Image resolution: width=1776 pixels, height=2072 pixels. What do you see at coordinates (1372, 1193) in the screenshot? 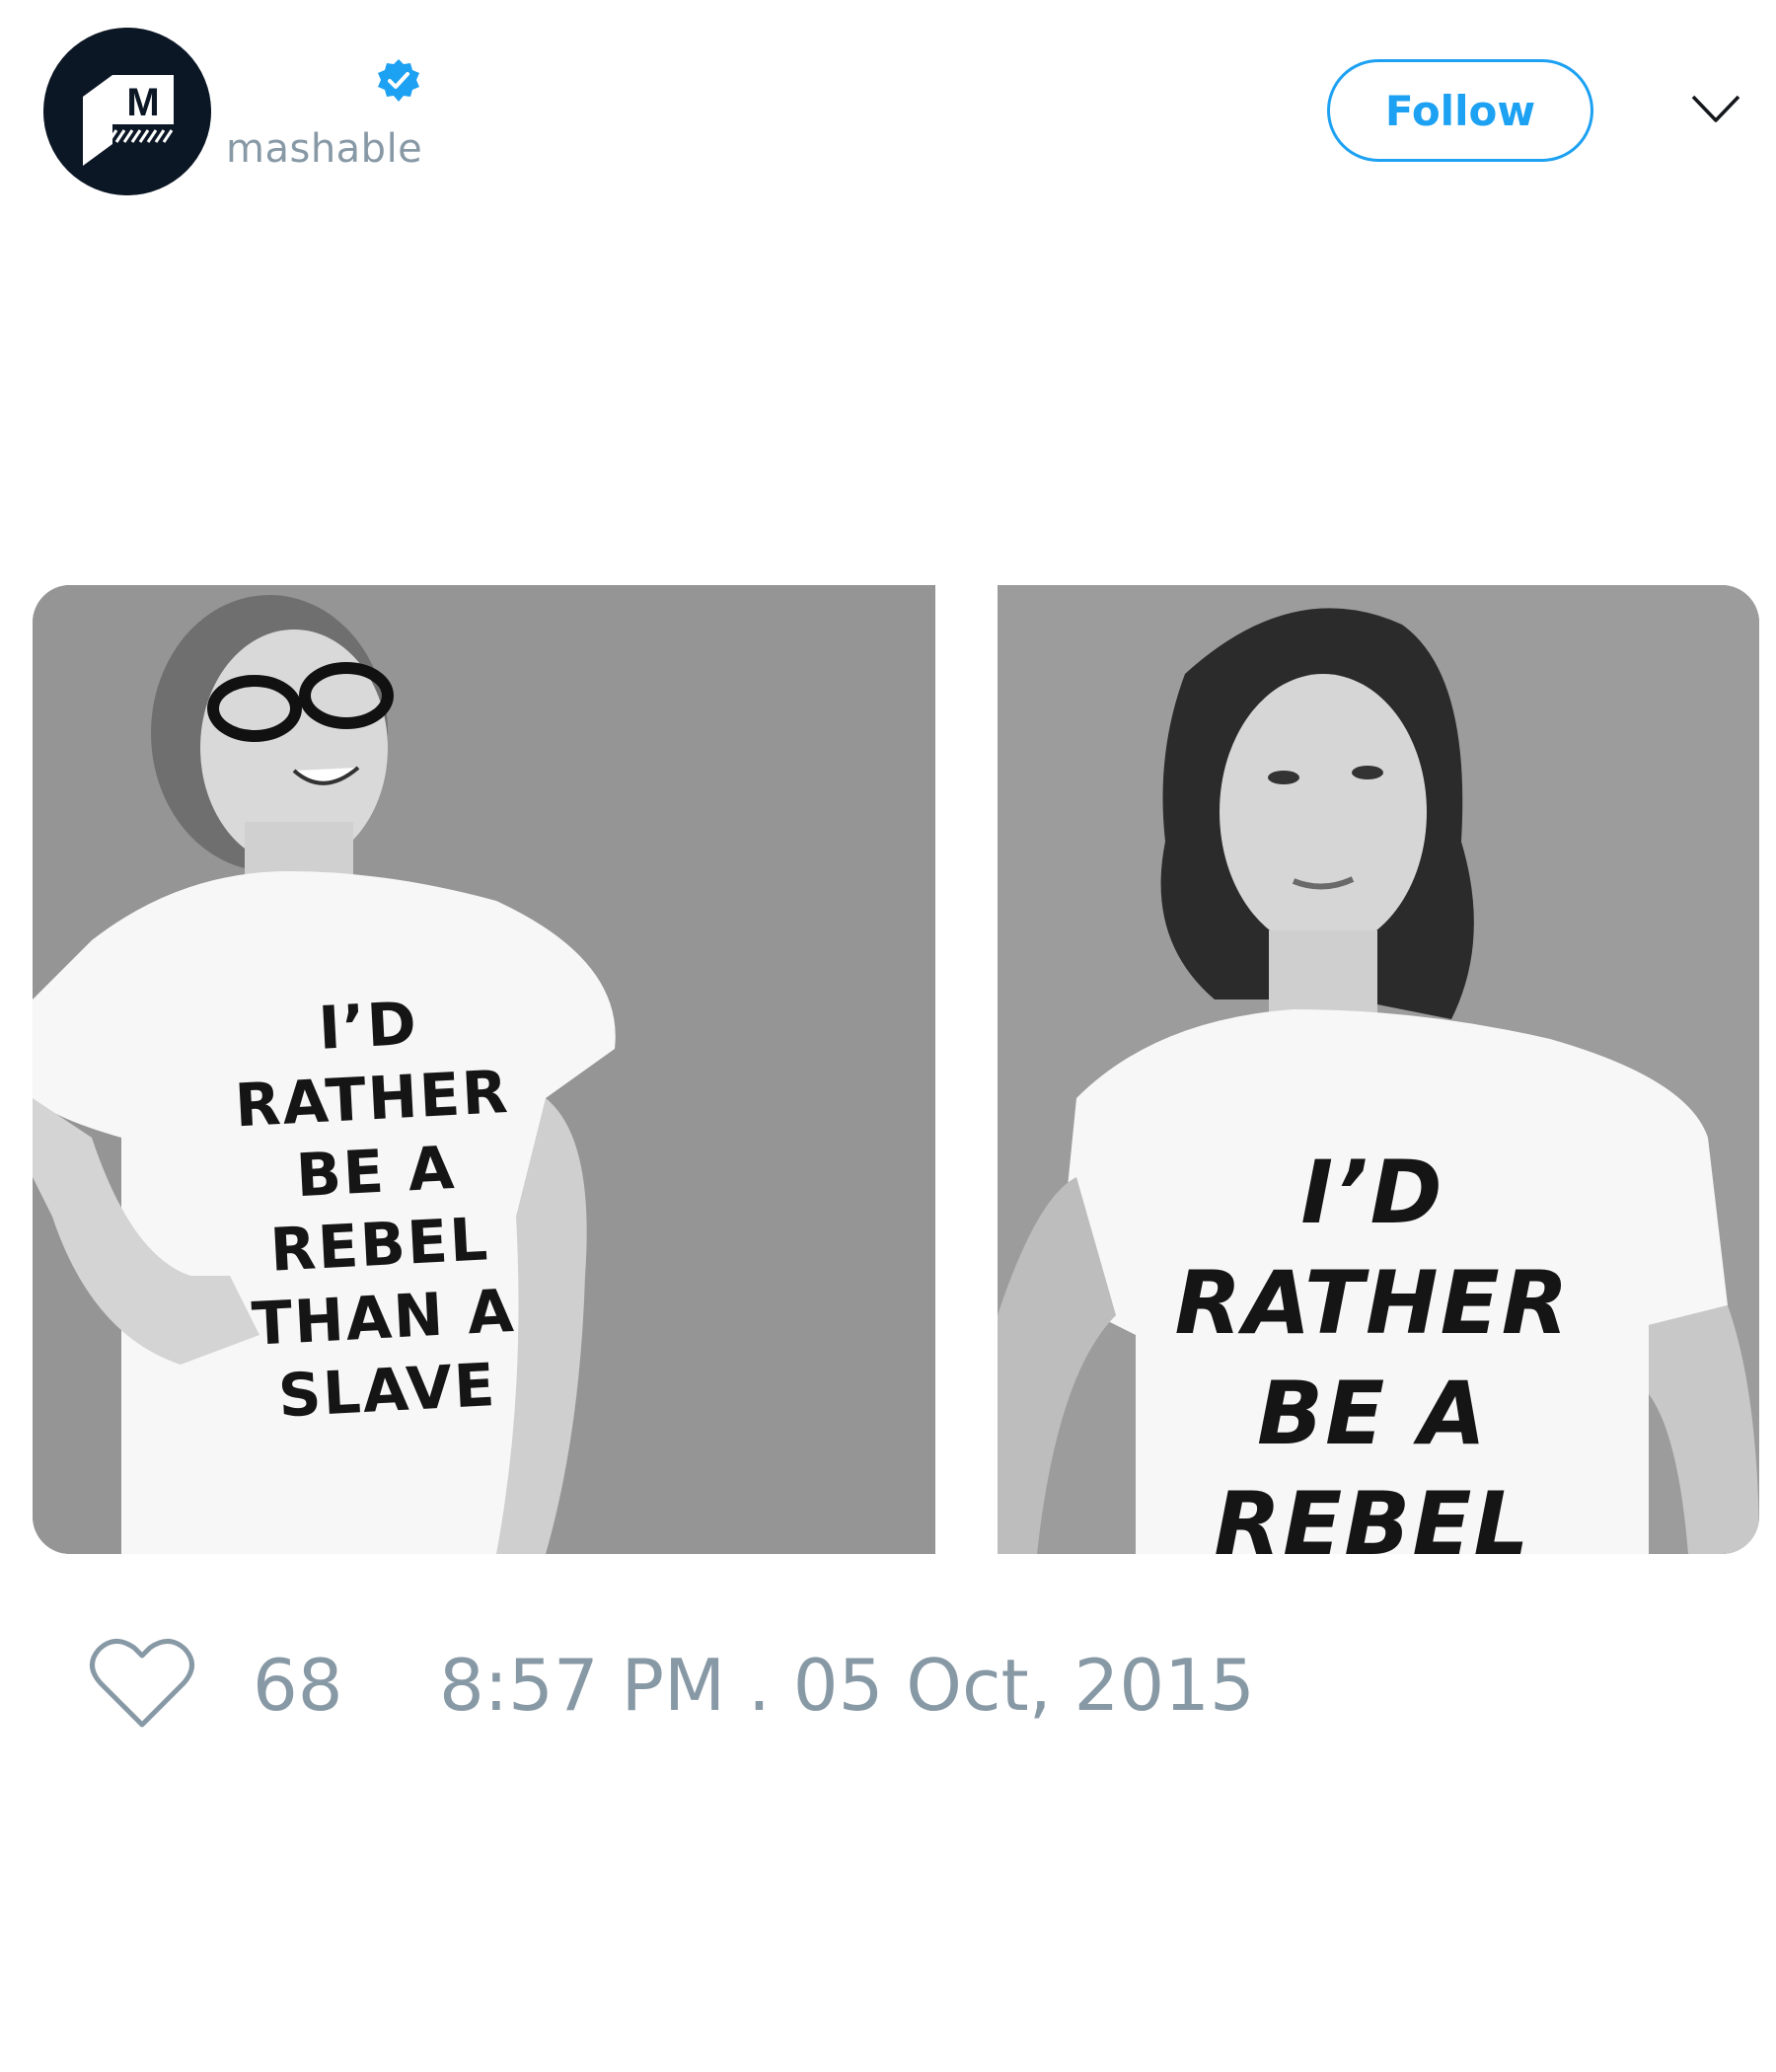
I see `shirt-line: I’D` at bounding box center [1372, 1193].